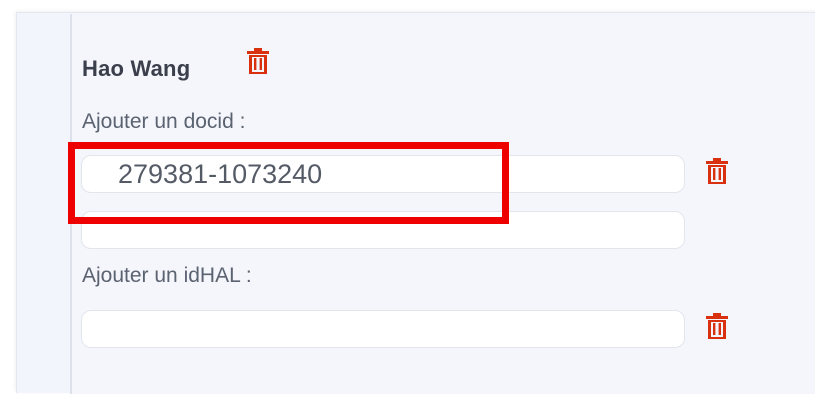 The width and height of the screenshot is (815, 394). Describe the element at coordinates (258, 62) in the screenshot. I see `delete-author-trash-icon` at that location.